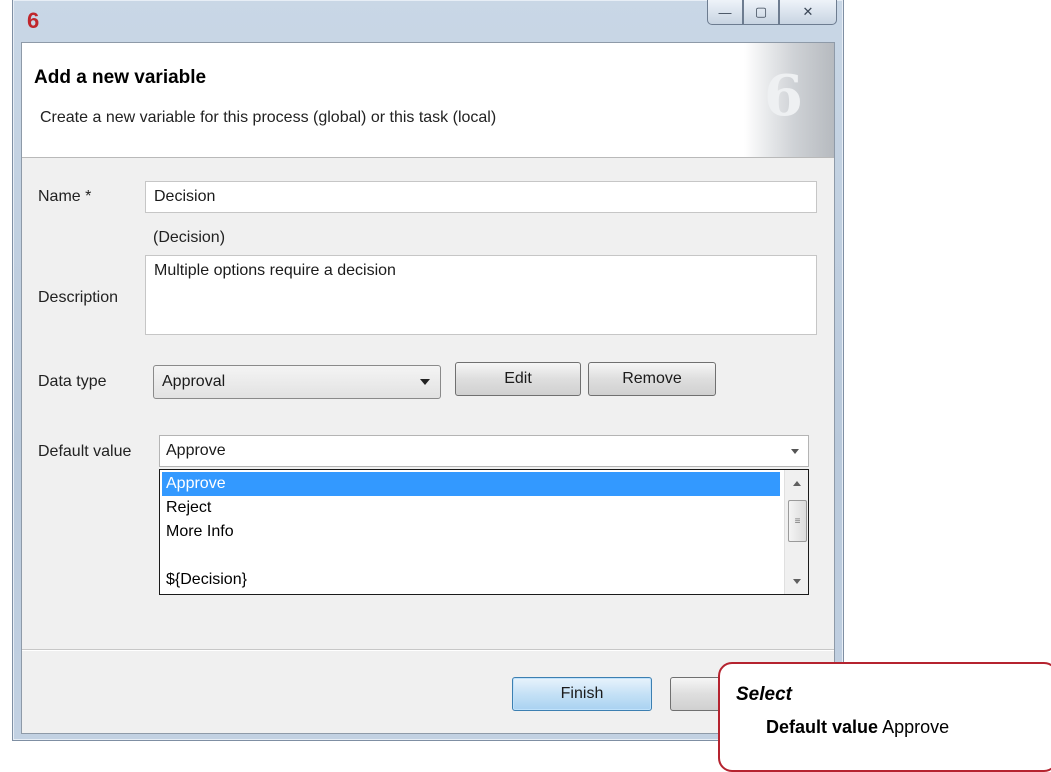 The height and width of the screenshot is (772, 1051). Describe the element at coordinates (481, 197) in the screenshot. I see `name-input: Decision` at that location.